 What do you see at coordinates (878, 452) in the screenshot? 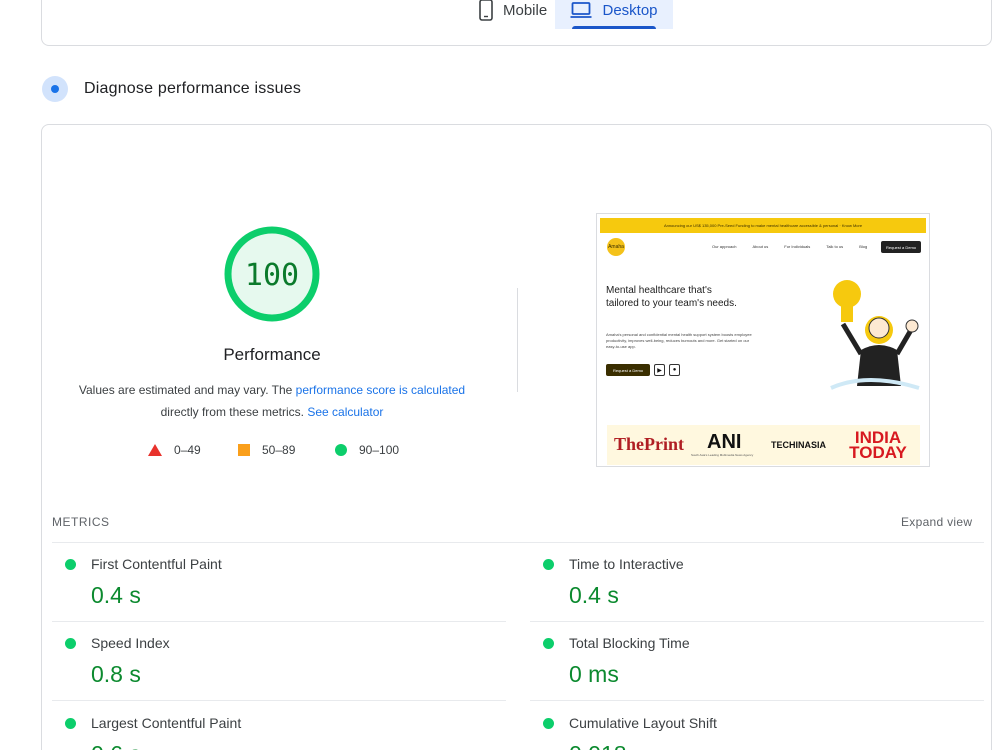
I see `thumb-logo-indiatoday-2: TODAY` at bounding box center [878, 452].